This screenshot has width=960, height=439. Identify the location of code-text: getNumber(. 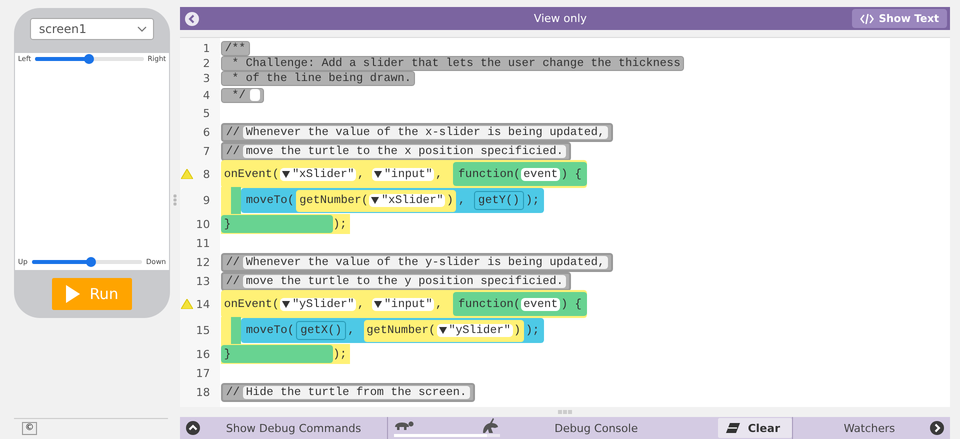
(333, 200).